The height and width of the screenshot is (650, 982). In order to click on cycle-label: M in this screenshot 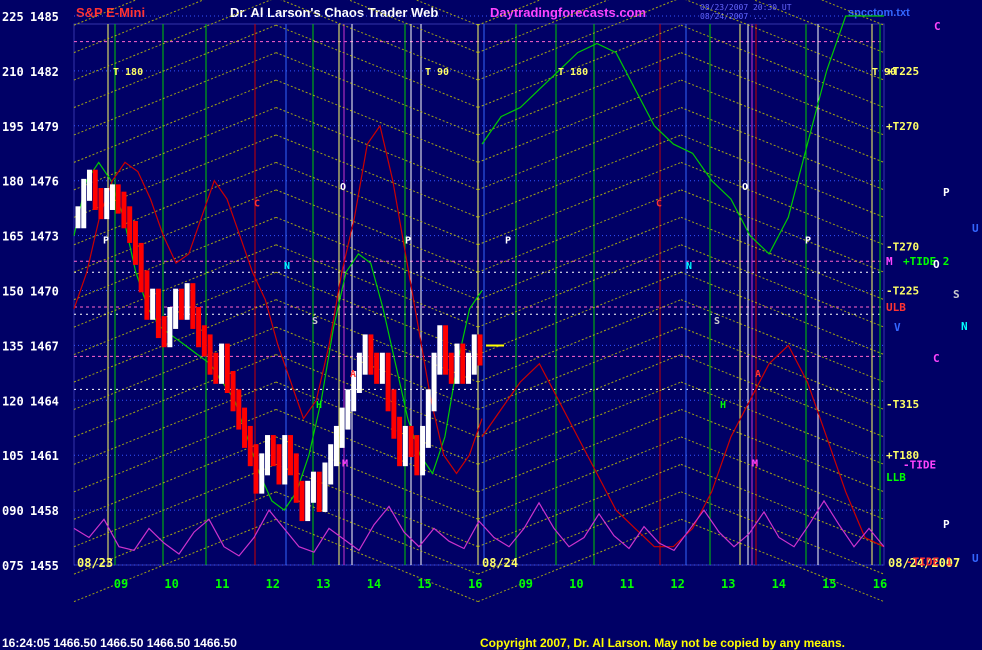, I will do `click(755, 464)`.